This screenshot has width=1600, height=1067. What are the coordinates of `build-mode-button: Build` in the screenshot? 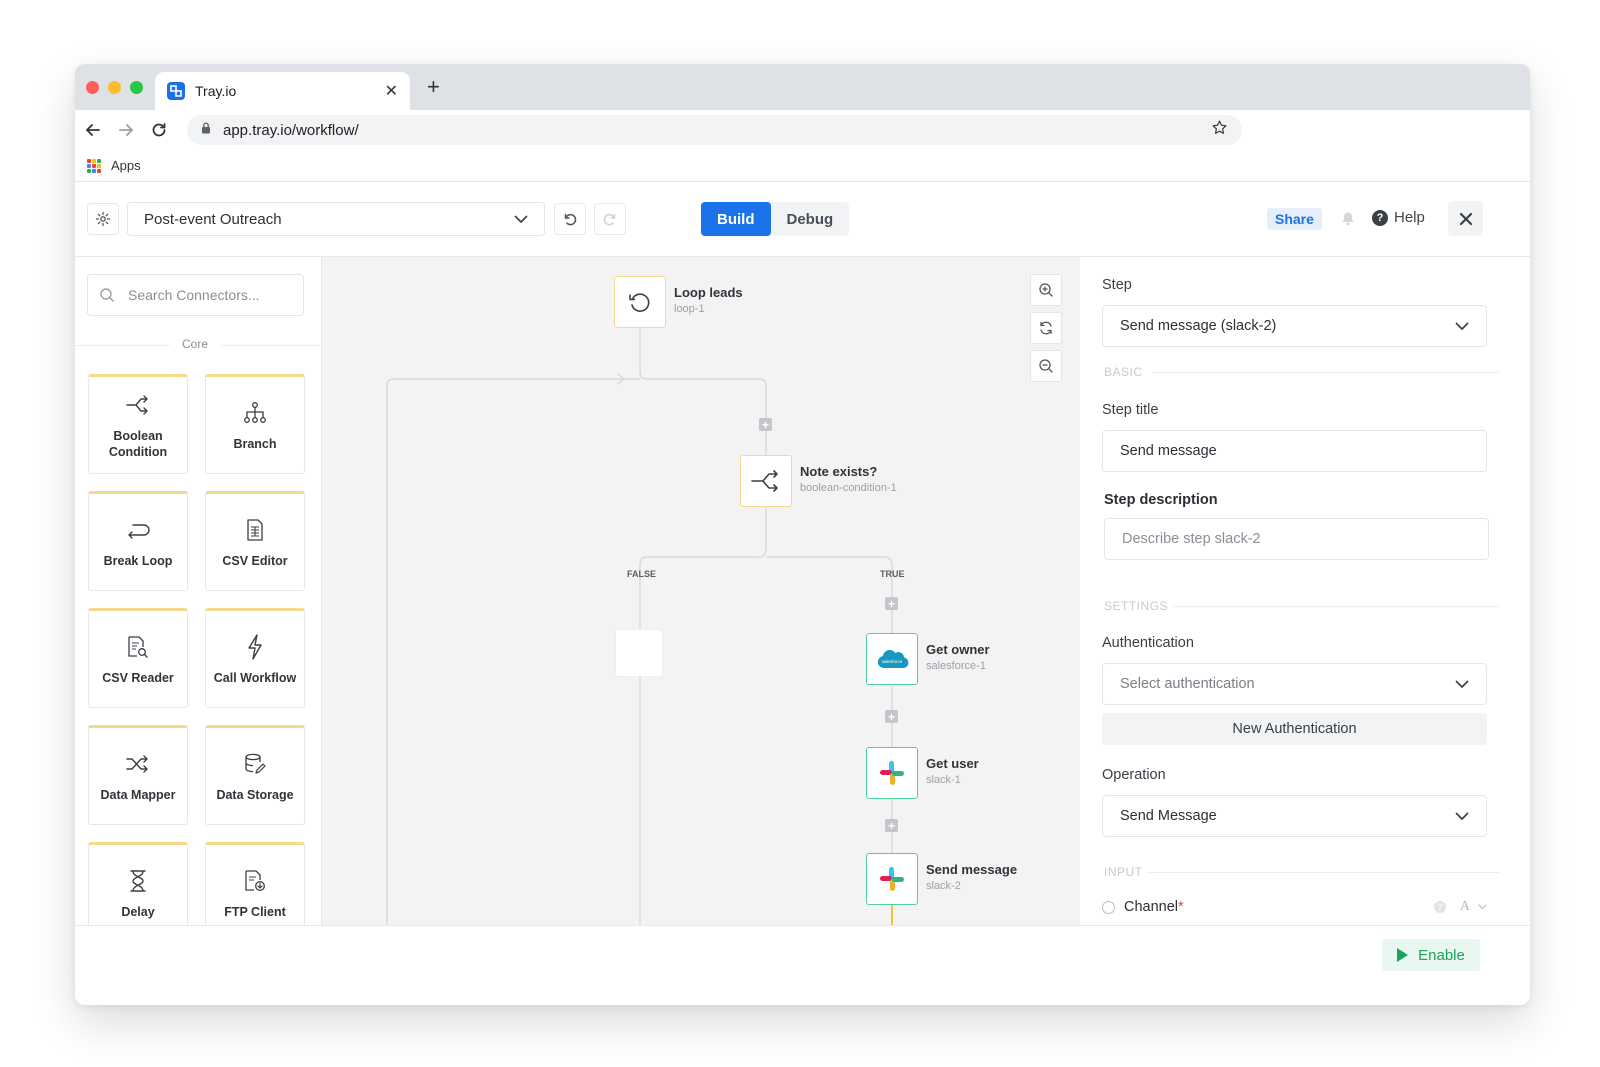 It's located at (736, 219).